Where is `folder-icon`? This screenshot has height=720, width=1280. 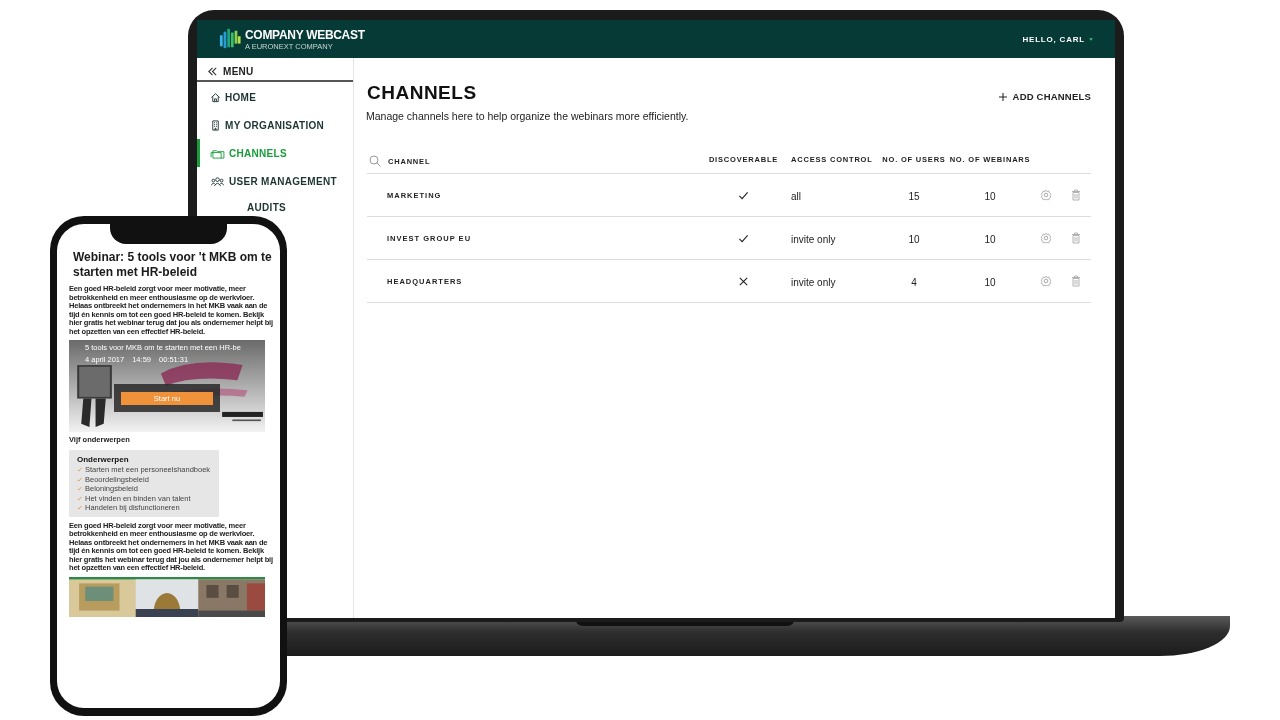
folder-icon is located at coordinates (217, 153).